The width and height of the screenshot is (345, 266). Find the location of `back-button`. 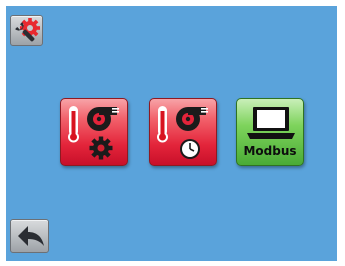

back-button is located at coordinates (29, 236).